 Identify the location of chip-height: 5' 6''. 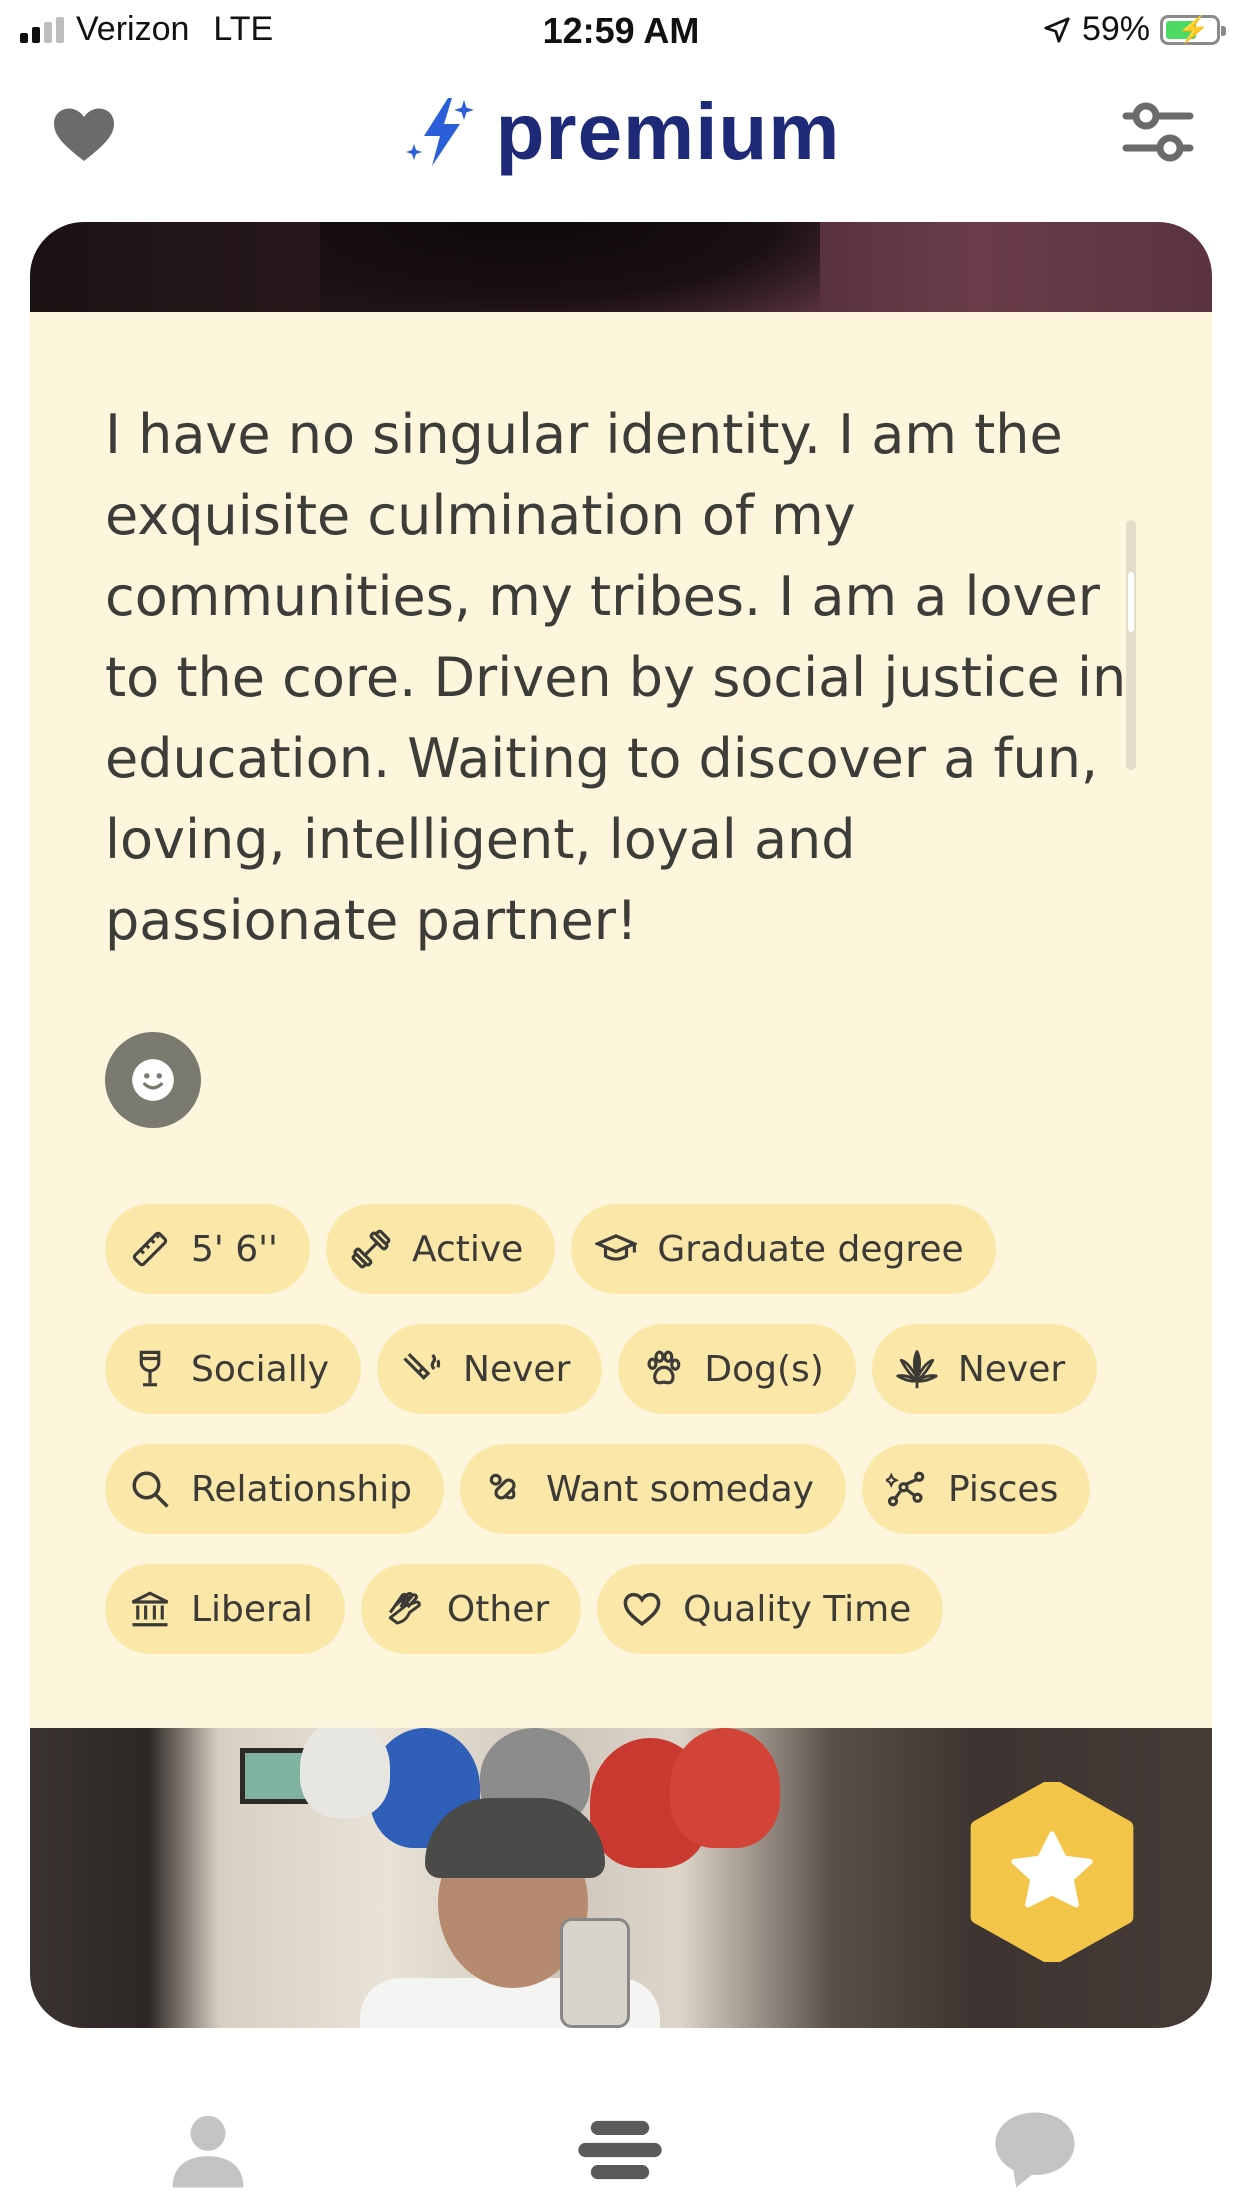
(207, 1249).